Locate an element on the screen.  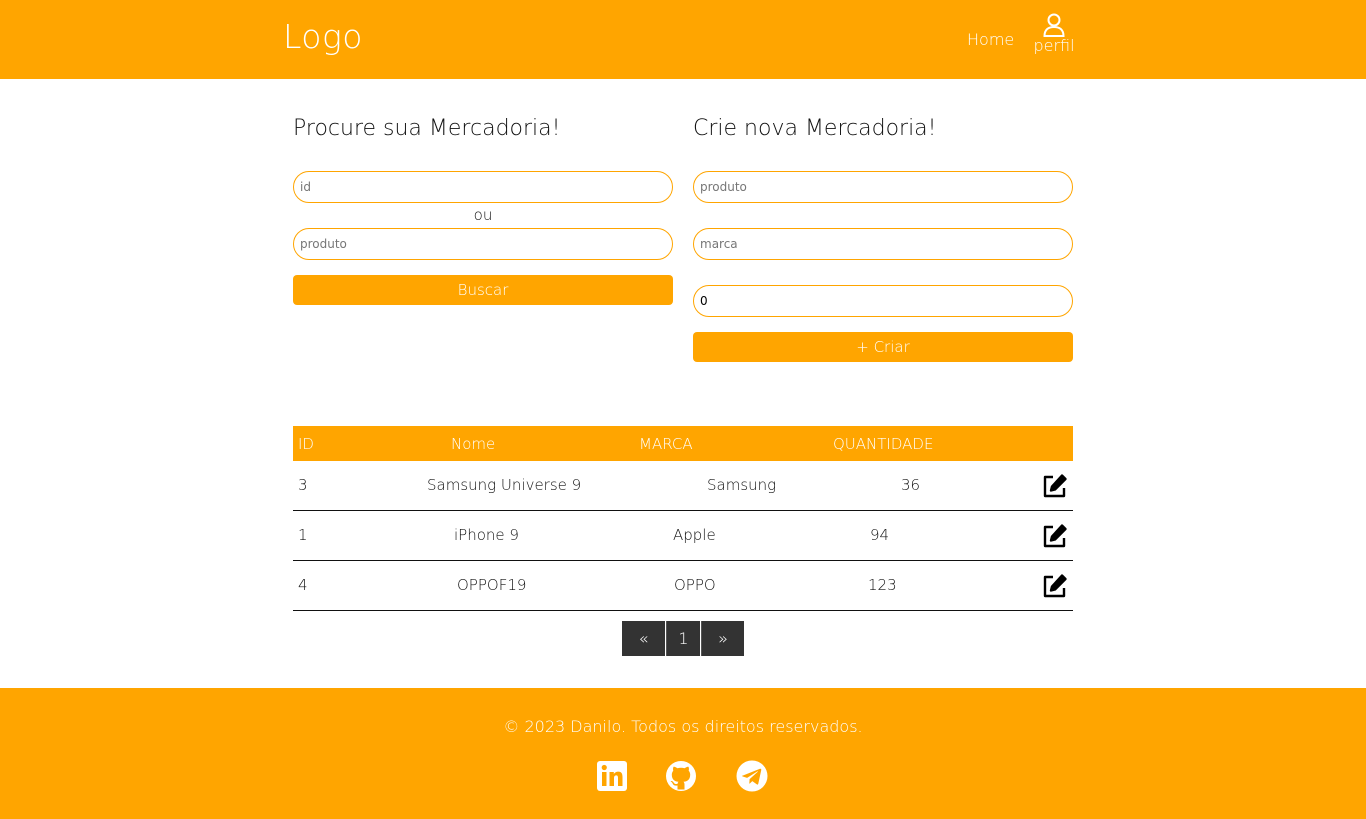
linkedin-icon is located at coordinates (612, 776).